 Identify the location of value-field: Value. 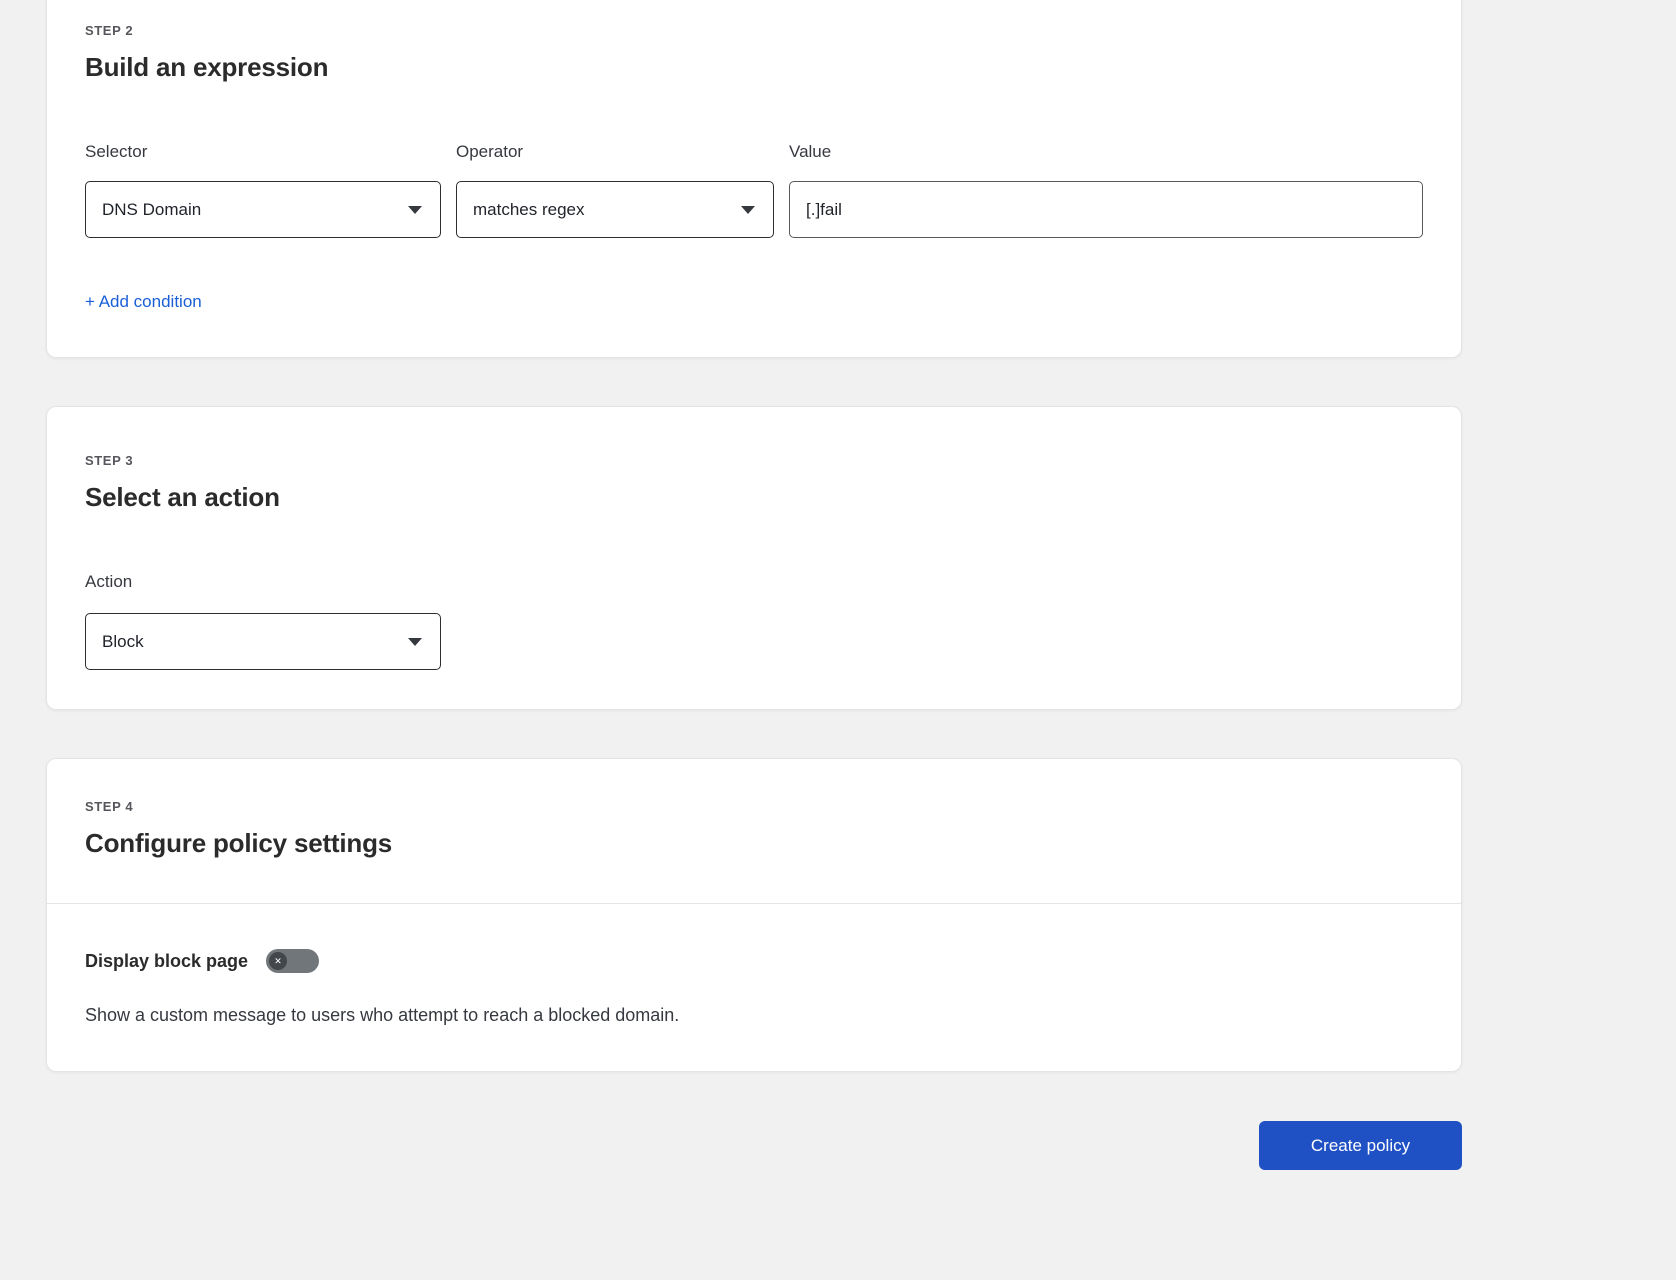
(1106, 189).